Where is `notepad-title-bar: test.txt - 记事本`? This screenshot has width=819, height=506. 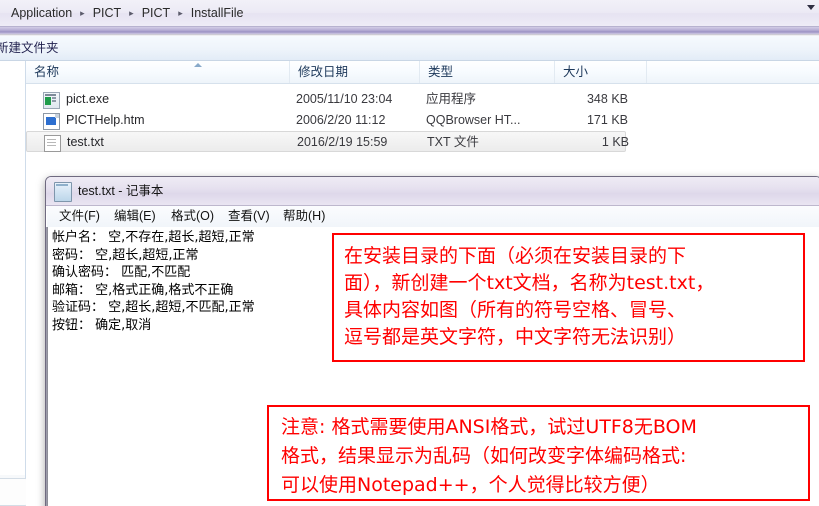 notepad-title-bar: test.txt - 记事本 is located at coordinates (432, 191).